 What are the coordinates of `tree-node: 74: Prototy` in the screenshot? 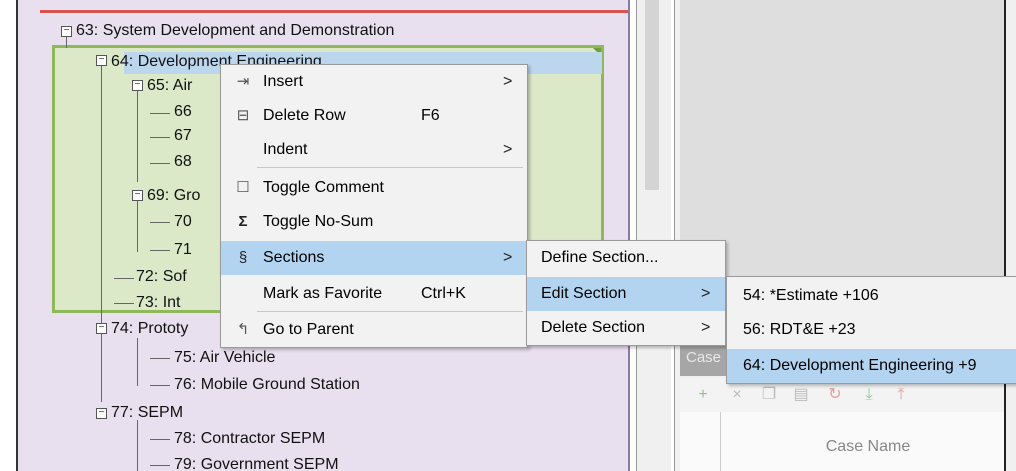 It's located at (149, 329).